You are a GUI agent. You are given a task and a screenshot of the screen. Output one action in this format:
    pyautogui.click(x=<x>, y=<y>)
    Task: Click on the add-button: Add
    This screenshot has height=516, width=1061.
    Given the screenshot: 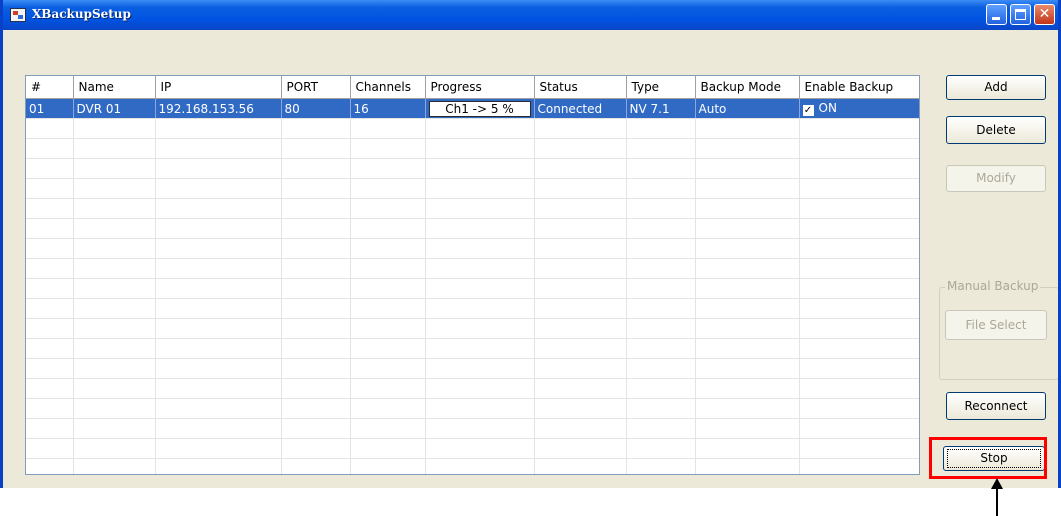 What is the action you would take?
    pyautogui.click(x=996, y=87)
    